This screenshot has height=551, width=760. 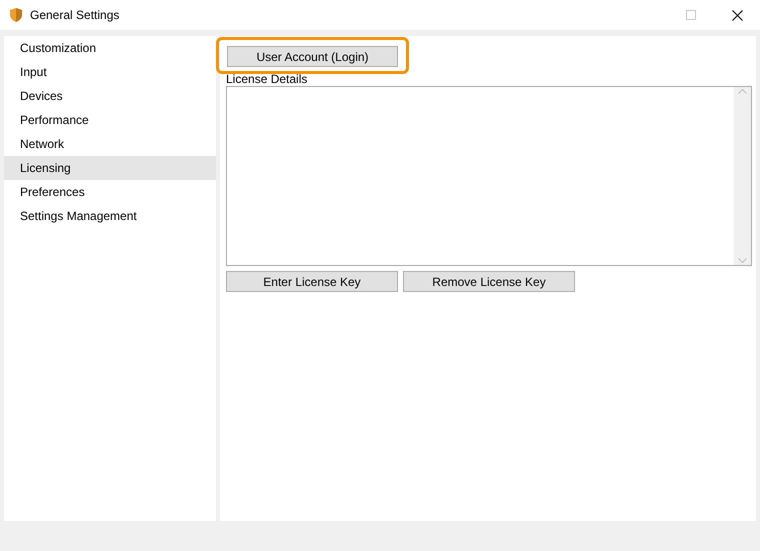 I want to click on shield-icon, so click(x=16, y=15).